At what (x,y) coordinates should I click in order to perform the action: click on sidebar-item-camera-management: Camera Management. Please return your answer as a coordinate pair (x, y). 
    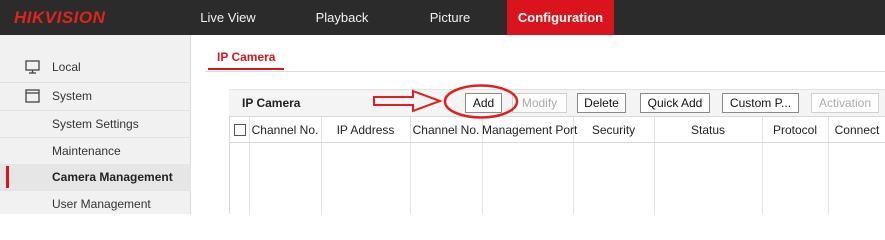
    Looking at the image, I should click on (95, 177).